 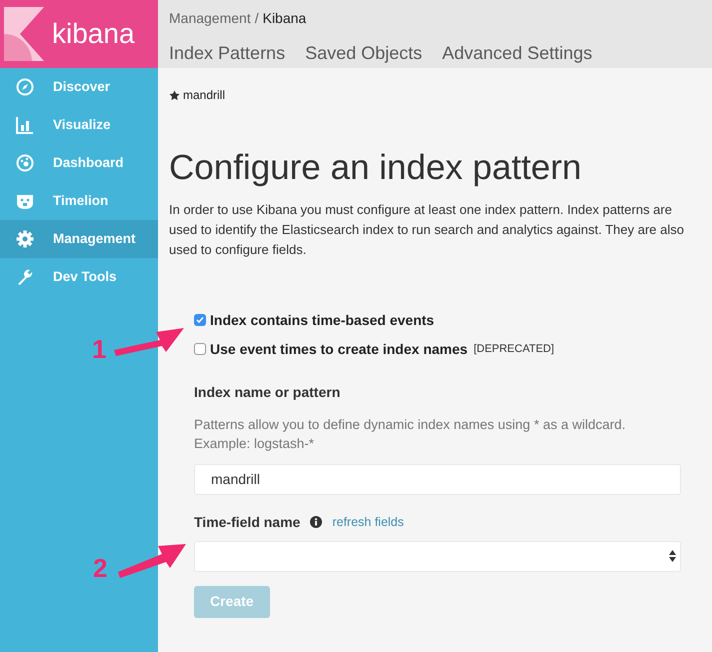 I want to click on annotation-number: 2, so click(x=100, y=568).